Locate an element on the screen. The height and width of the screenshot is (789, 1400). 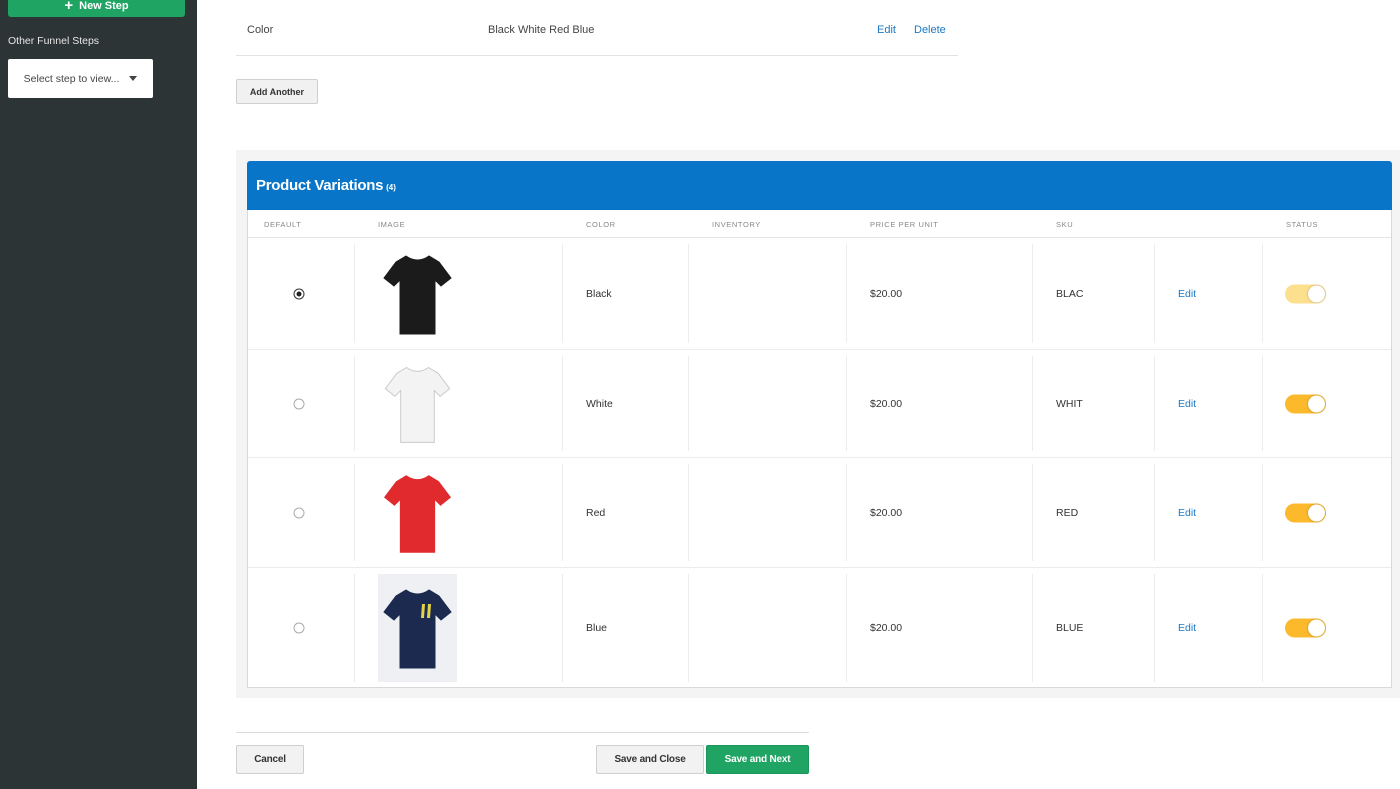
other-funnel-steps-label: Other Funnel Steps is located at coordinates (54, 41).